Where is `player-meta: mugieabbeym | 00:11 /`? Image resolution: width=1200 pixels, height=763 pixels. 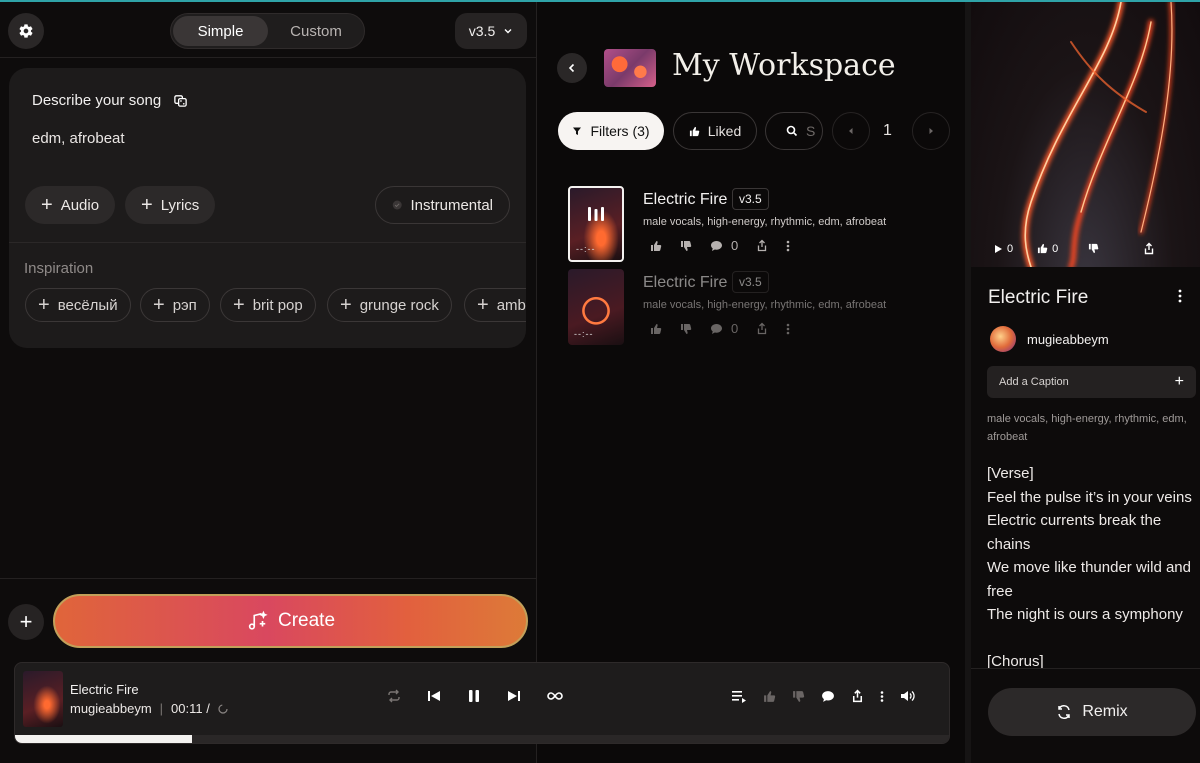
player-meta: mugieabbeym | 00:11 / is located at coordinates (149, 708).